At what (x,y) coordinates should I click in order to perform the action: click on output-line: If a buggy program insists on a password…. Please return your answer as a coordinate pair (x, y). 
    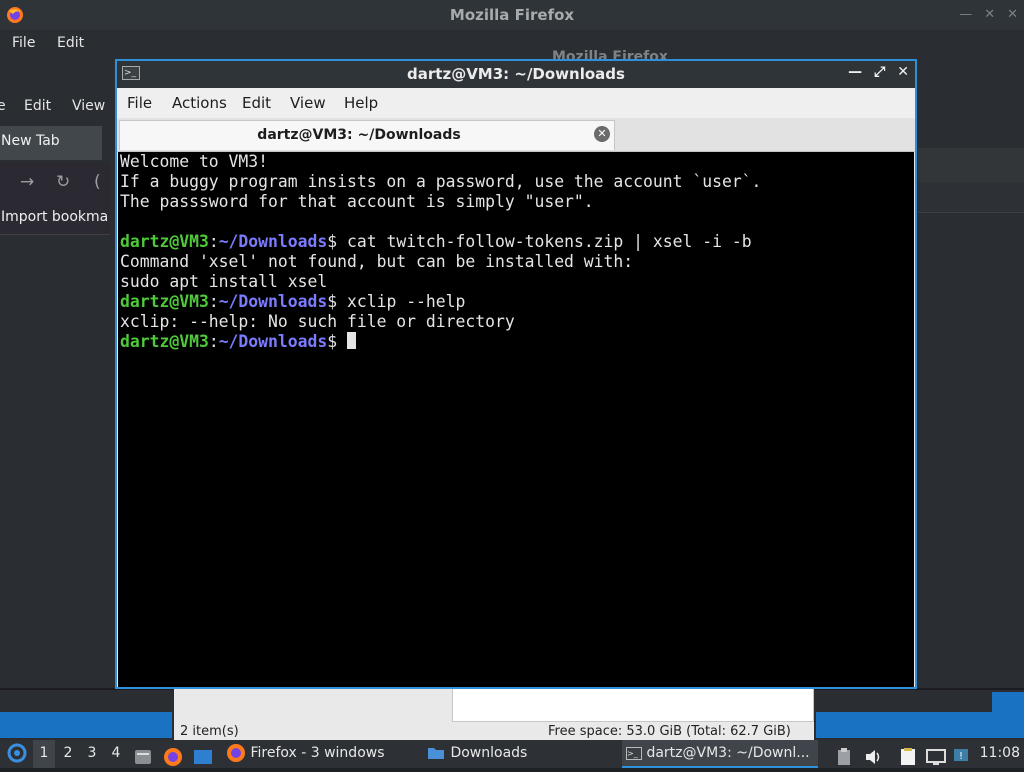
    Looking at the image, I should click on (441, 181).